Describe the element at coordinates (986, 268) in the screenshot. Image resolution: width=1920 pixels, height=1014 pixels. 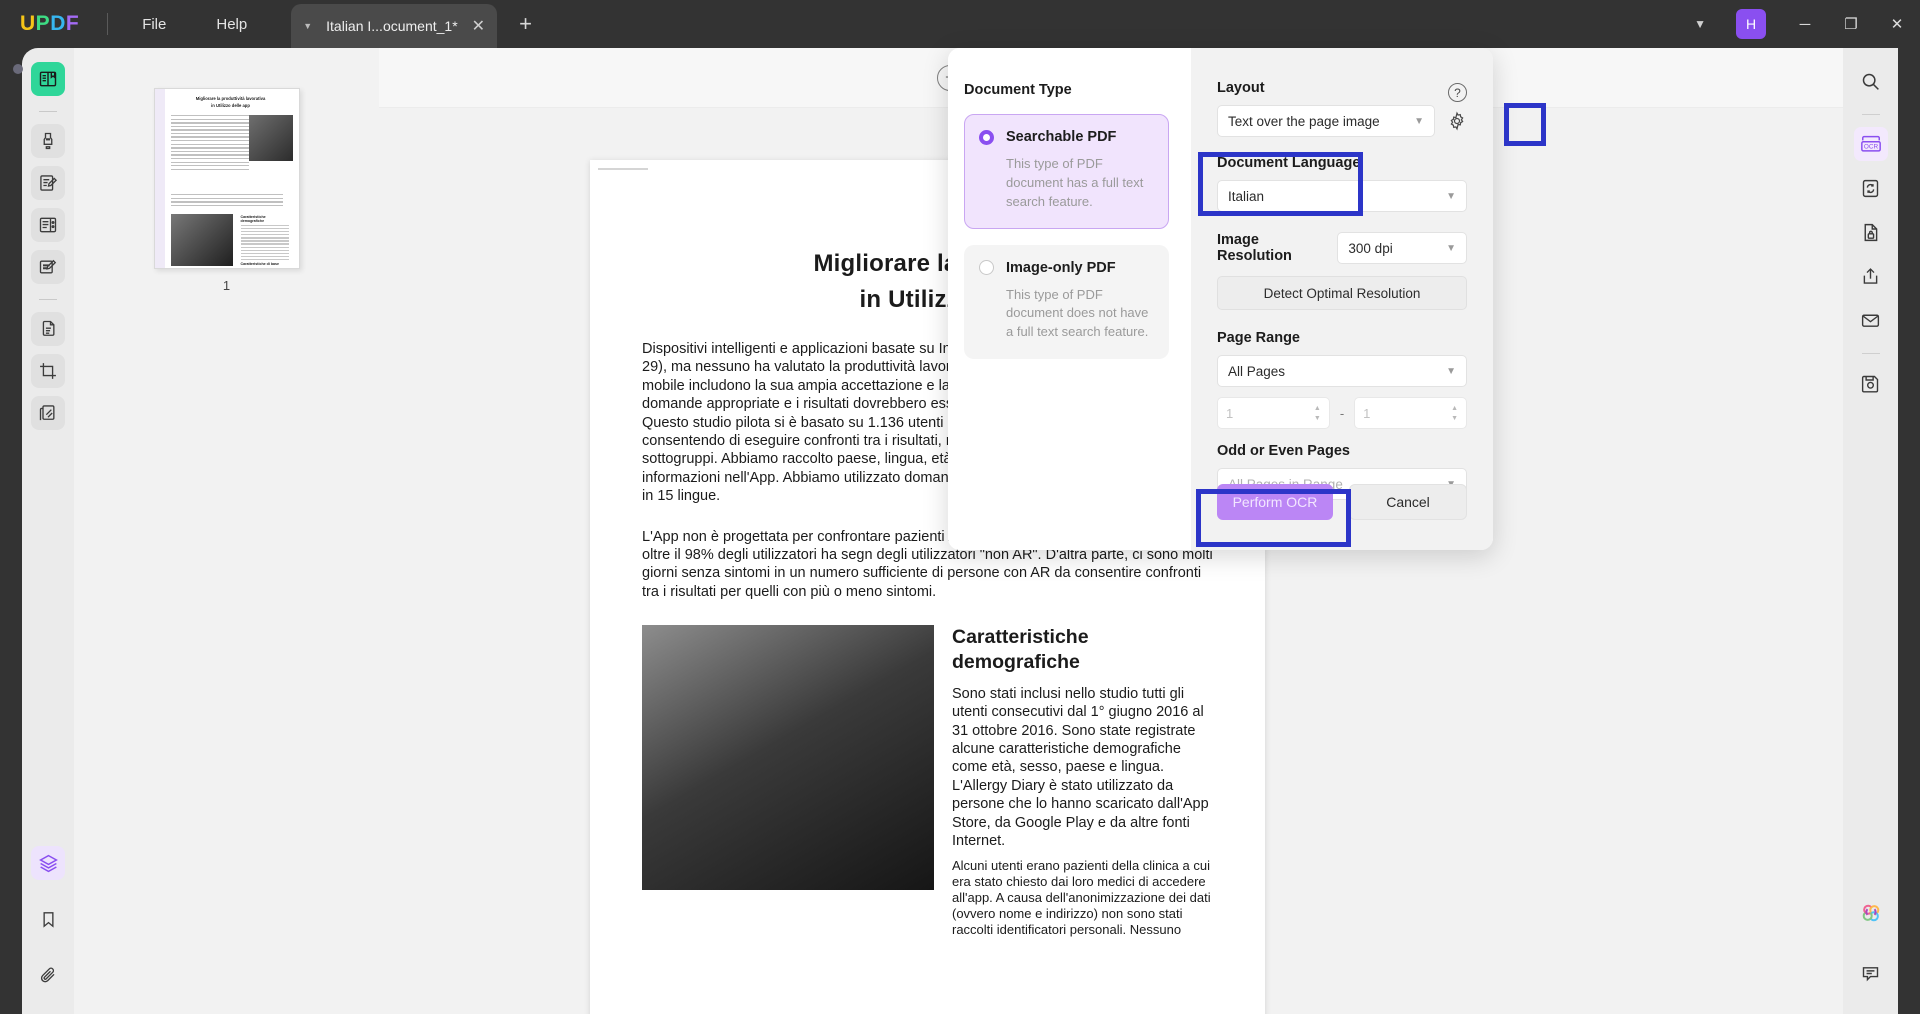
I see `radio-image-only-pdf` at that location.